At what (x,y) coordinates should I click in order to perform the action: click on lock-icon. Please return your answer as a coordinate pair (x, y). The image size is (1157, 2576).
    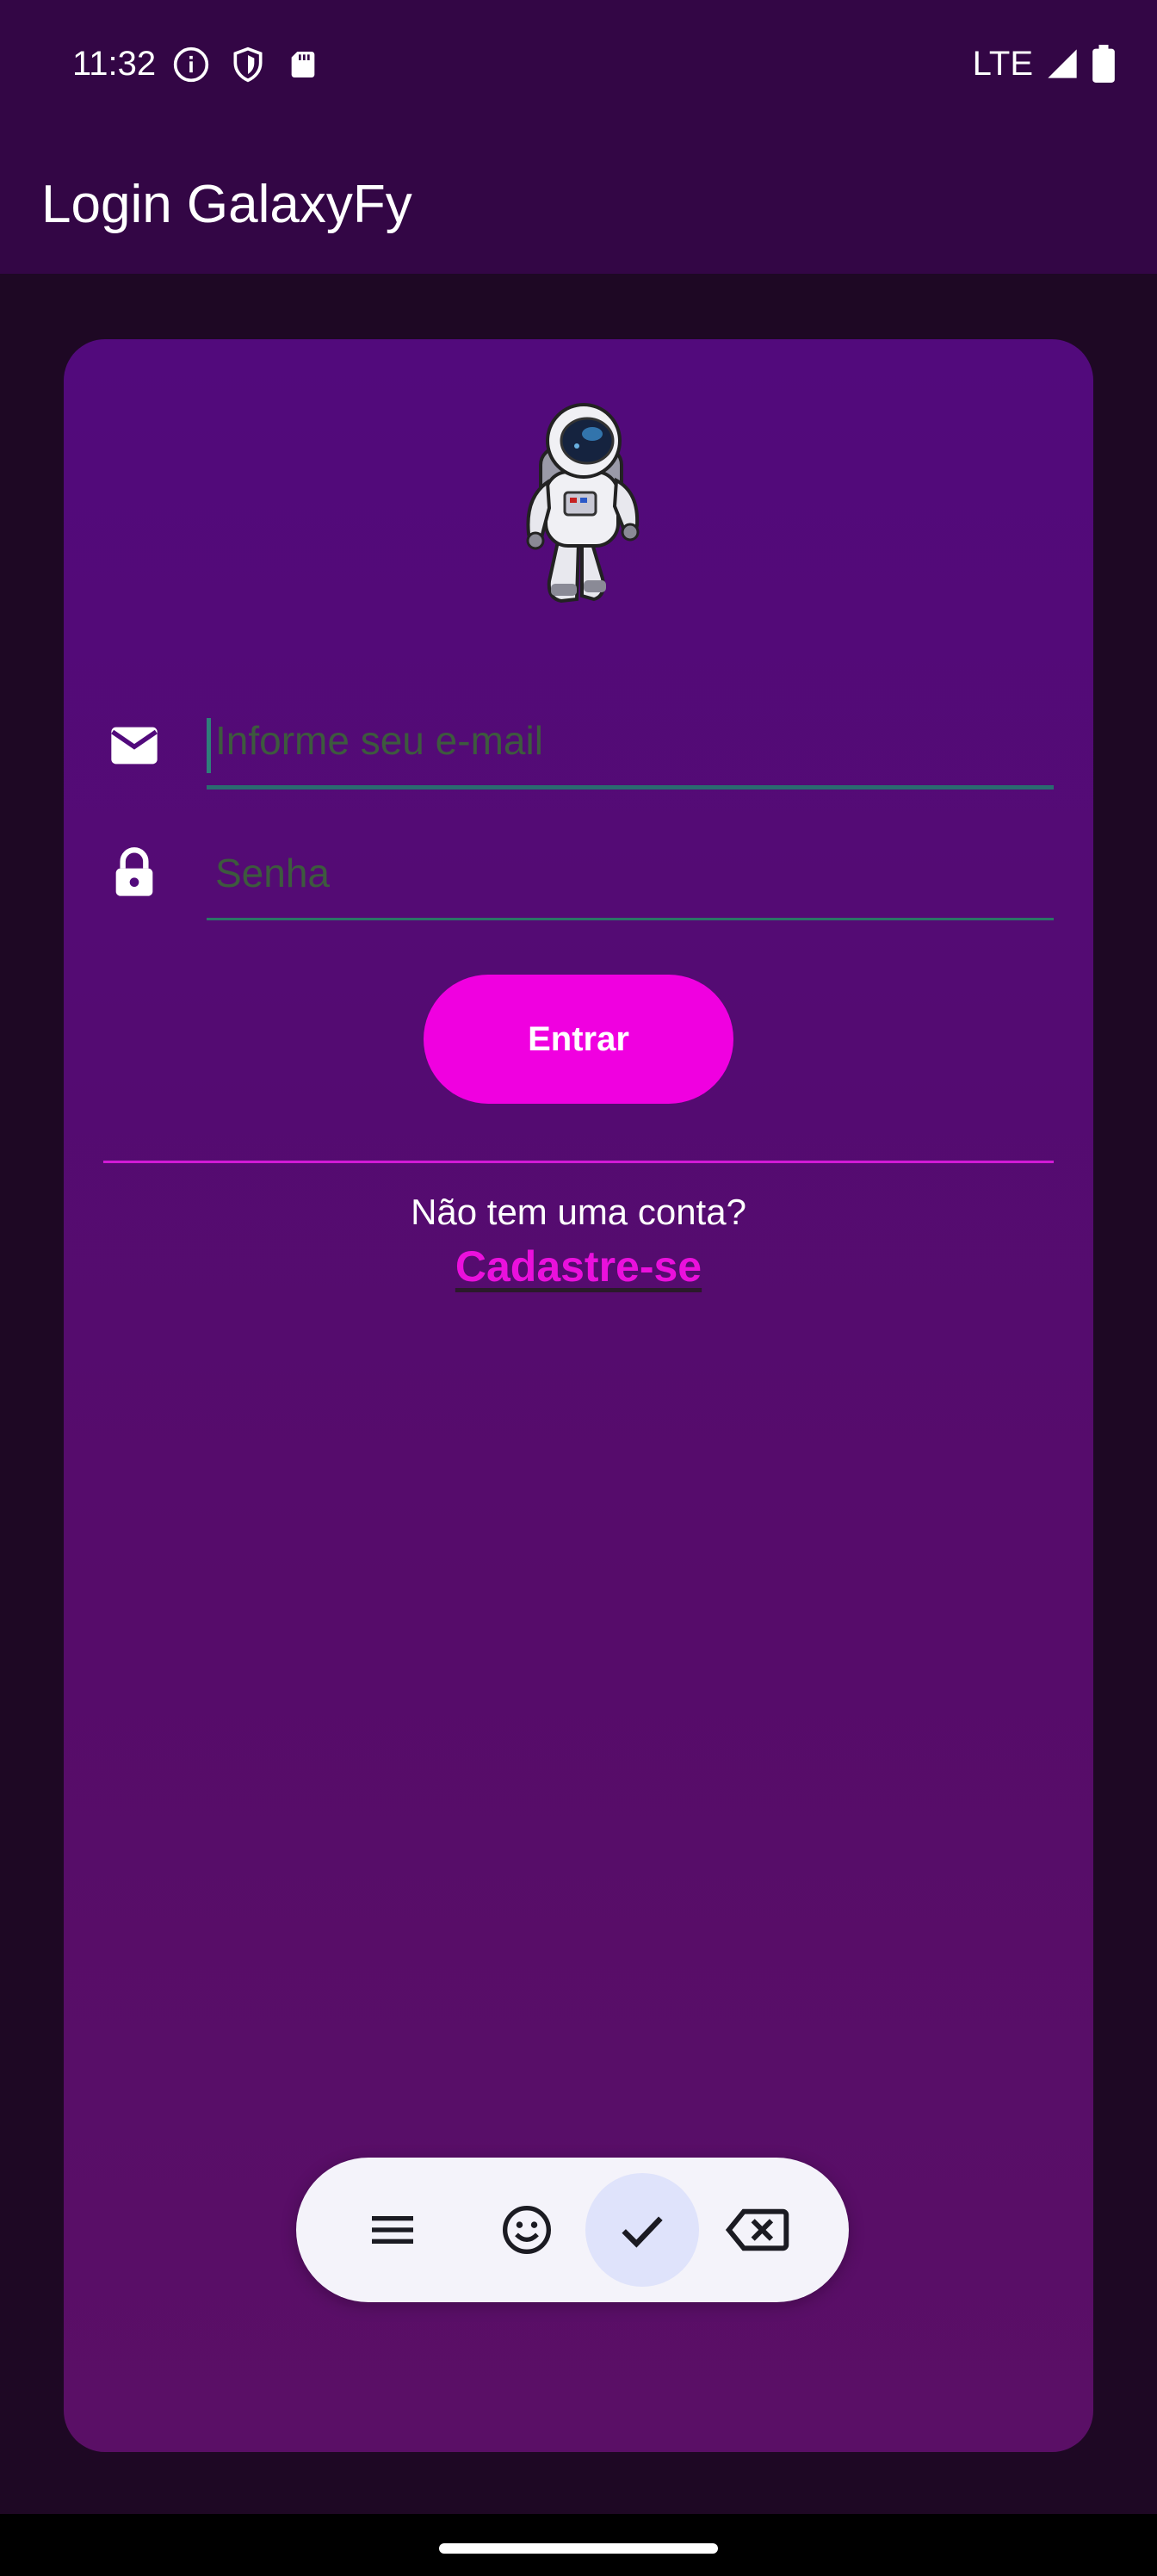
    Looking at the image, I should click on (134, 872).